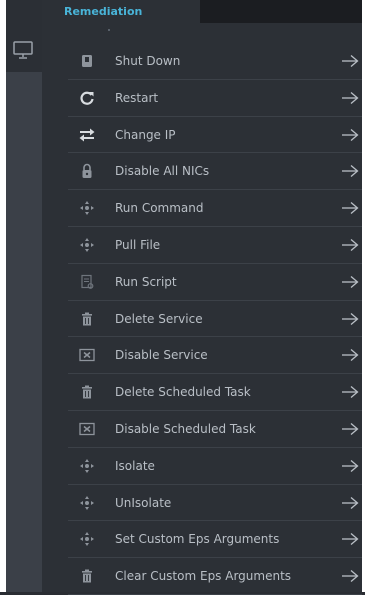 The image size is (365, 595). What do you see at coordinates (215, 356) in the screenshot?
I see `action-item-disable-service: Disable Service` at bounding box center [215, 356].